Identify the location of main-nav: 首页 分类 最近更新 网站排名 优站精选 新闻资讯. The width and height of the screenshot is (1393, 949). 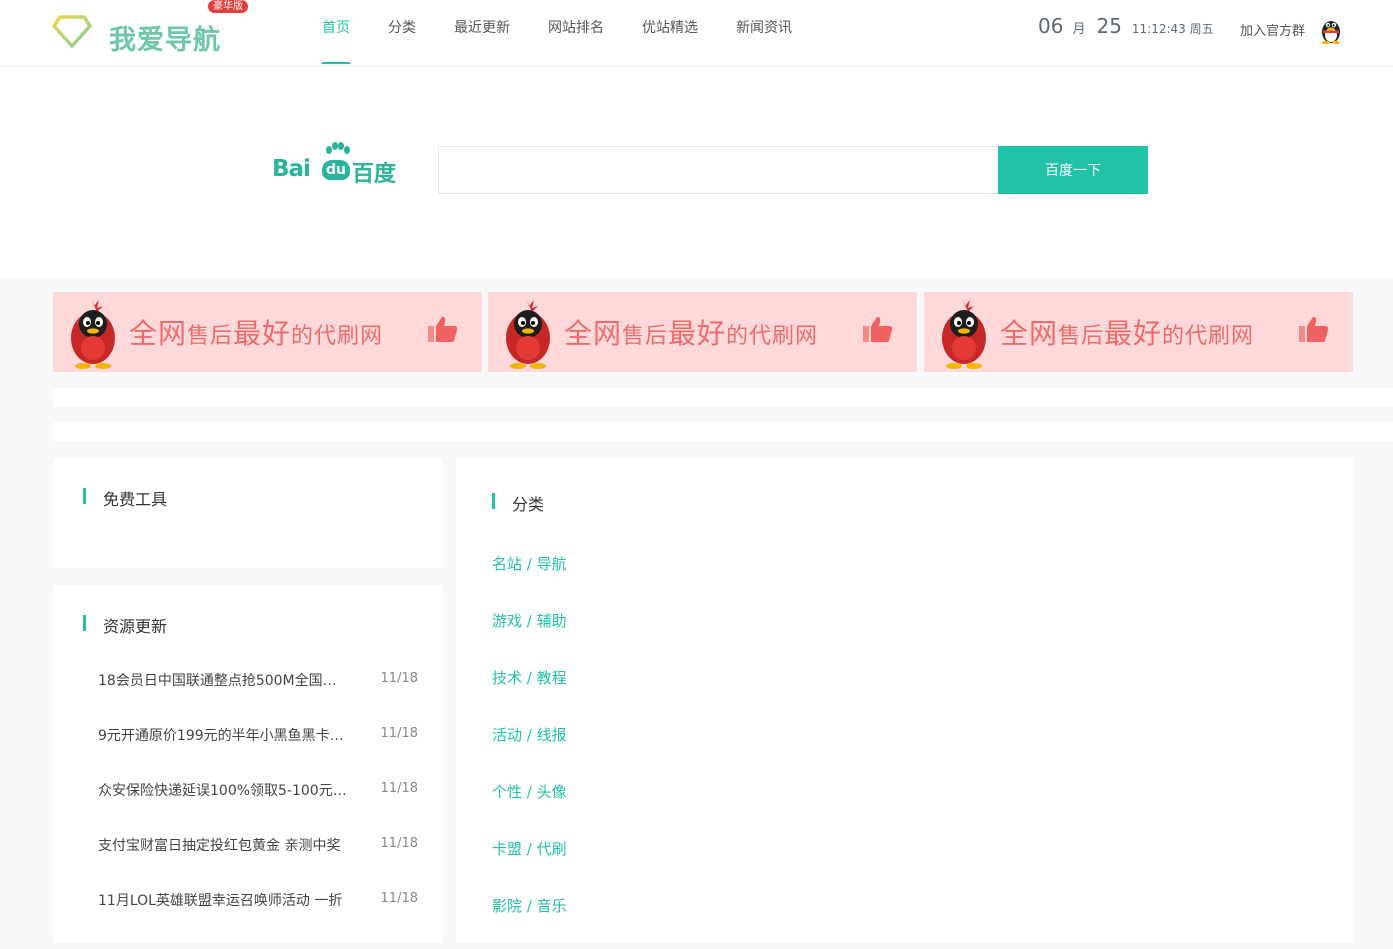
(576, 33).